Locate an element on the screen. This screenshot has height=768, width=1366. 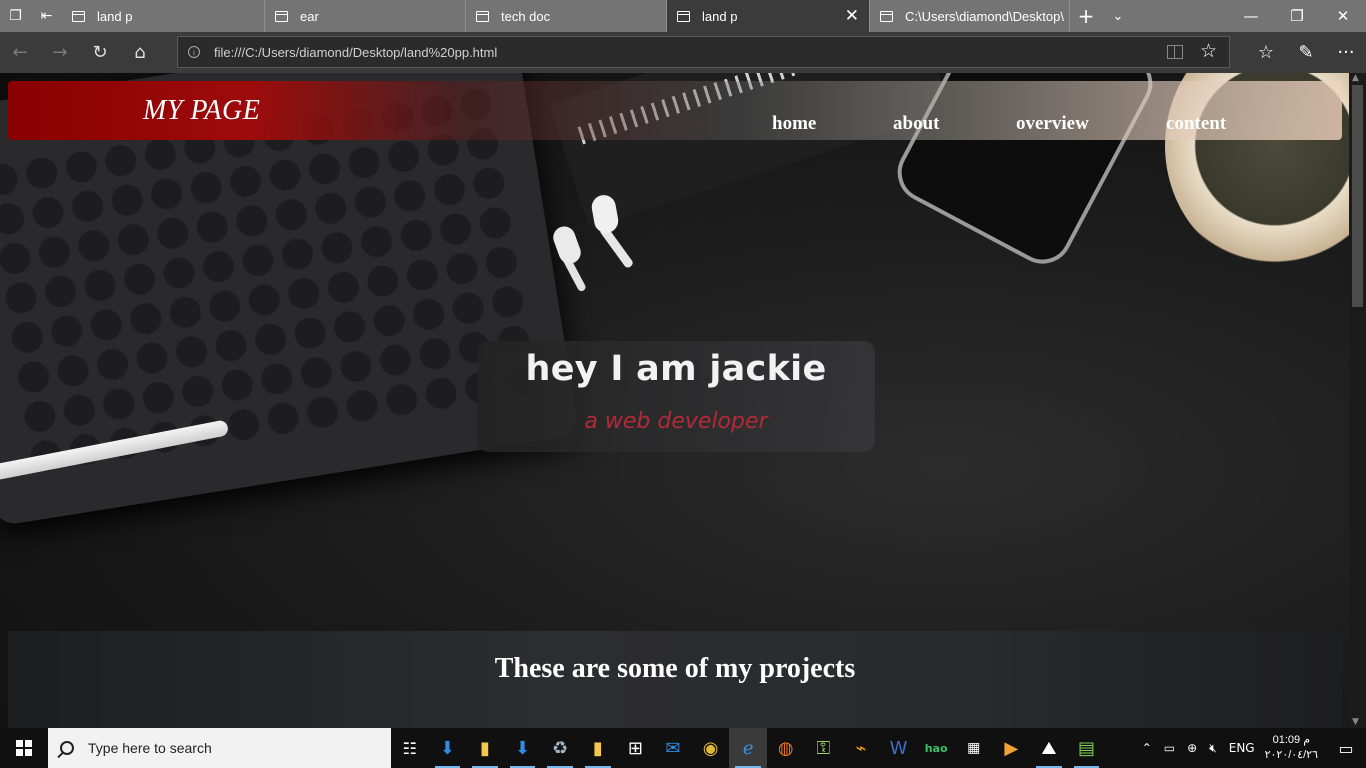
add-favorite-star-icon: ☆ is located at coordinates (1208, 51).